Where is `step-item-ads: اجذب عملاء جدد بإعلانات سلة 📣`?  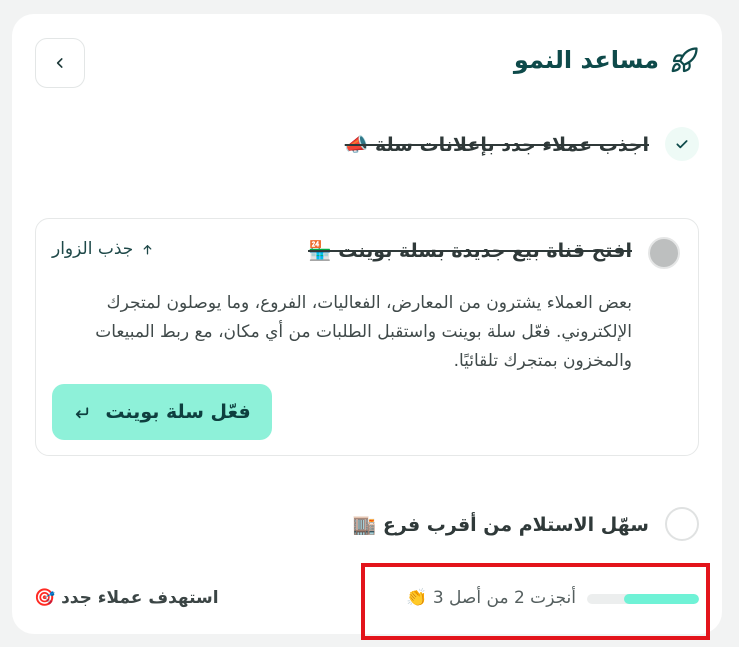
step-item-ads: اجذب عملاء جدد بإعلانات سلة 📣 is located at coordinates (522, 144).